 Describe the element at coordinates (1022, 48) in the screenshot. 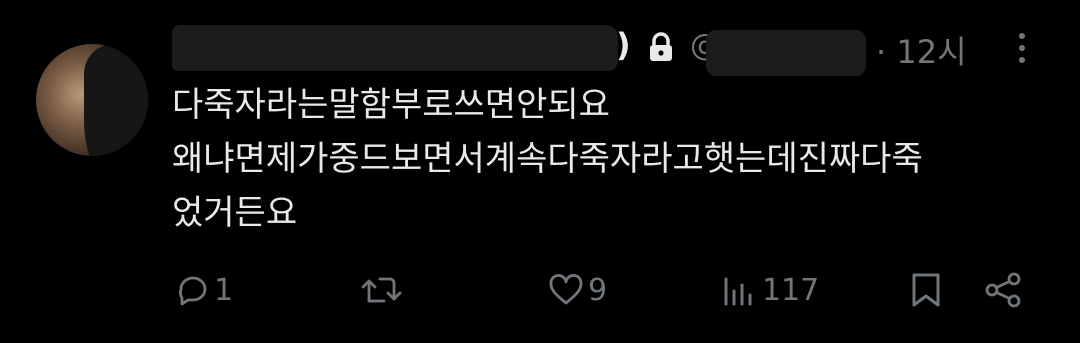

I see `more-vertical-icon` at that location.